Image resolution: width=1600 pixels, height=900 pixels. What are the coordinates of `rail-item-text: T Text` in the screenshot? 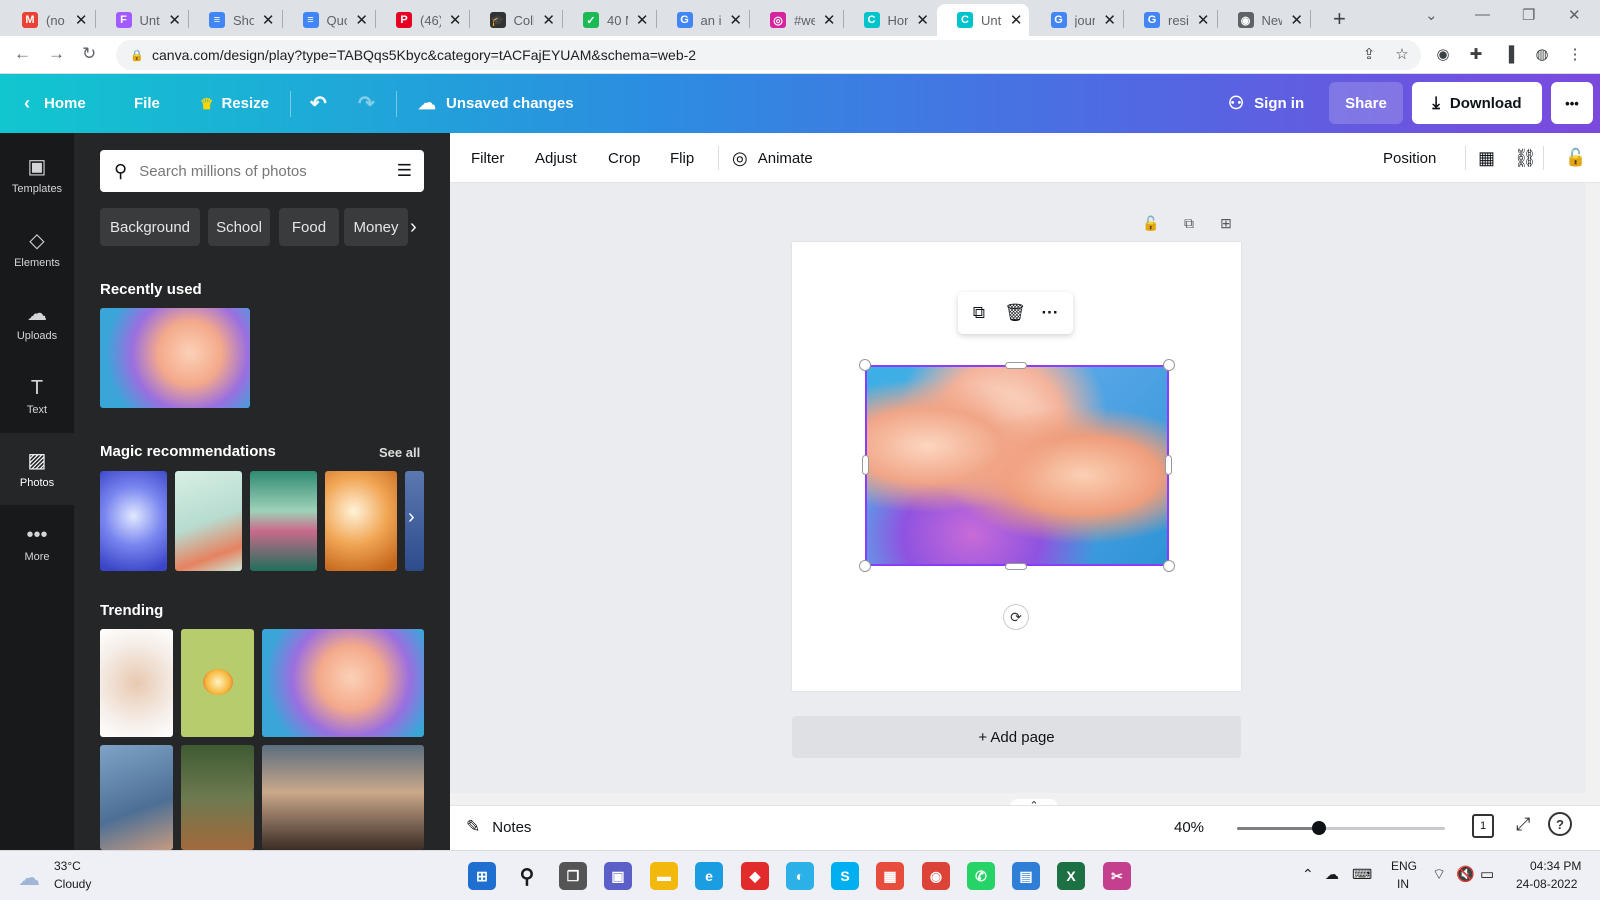 It's located at (37, 396).